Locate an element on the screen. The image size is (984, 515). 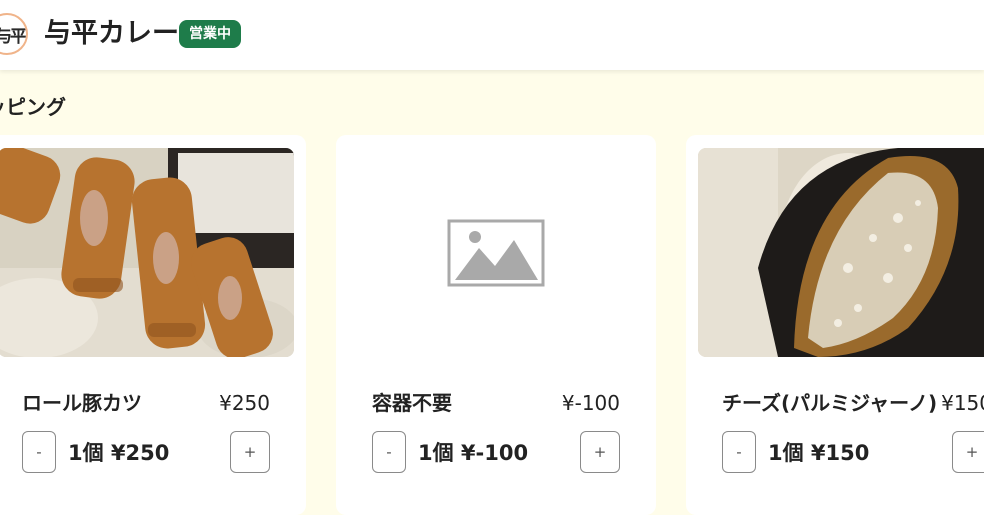
fried-pork-cutlet-photo is located at coordinates (147, 252).